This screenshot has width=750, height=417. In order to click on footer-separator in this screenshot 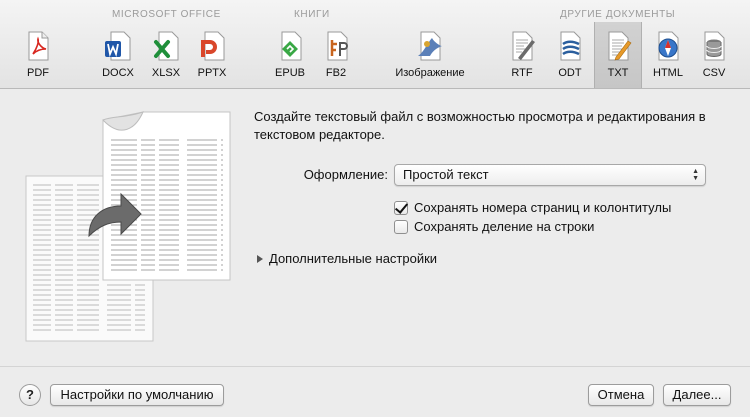, I will do `click(375, 366)`.